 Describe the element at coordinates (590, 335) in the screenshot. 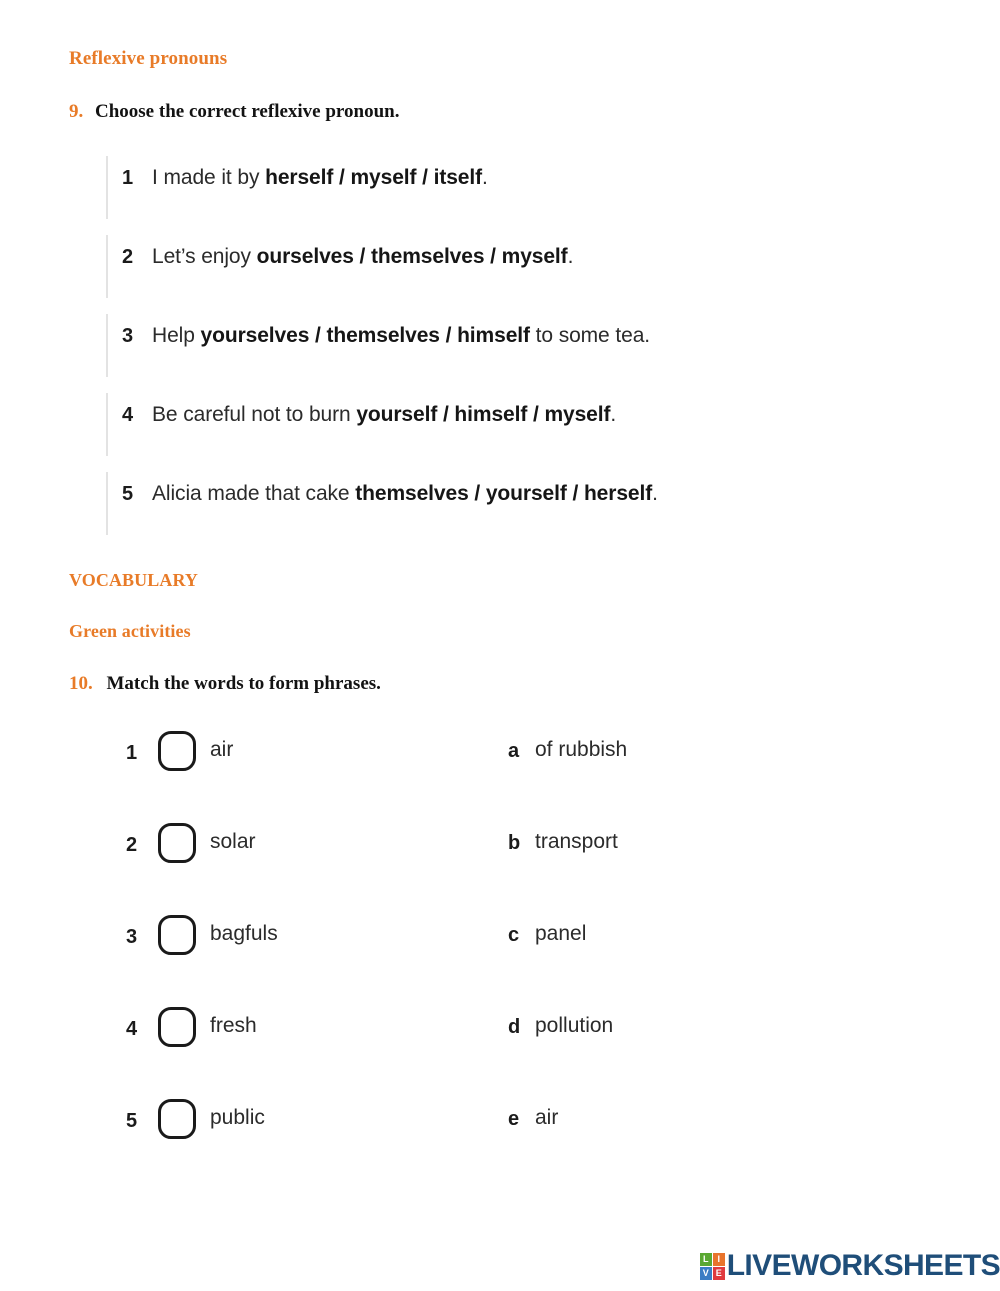

I see `sentence-suffix: to some tea.` at that location.